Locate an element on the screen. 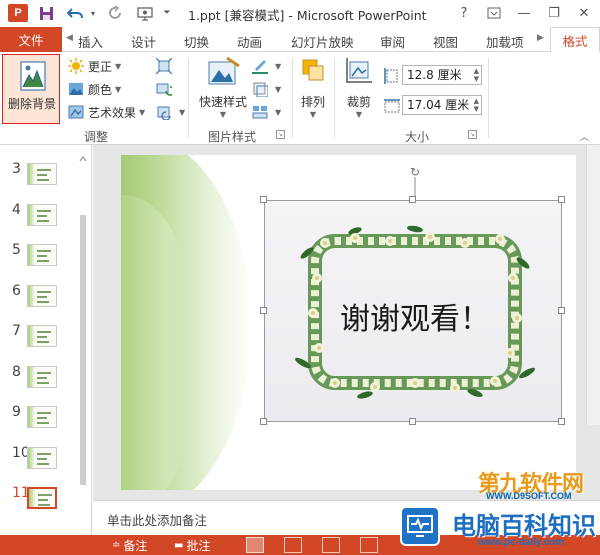  customize-qat-icon: ⏷ is located at coordinates (167, 13).